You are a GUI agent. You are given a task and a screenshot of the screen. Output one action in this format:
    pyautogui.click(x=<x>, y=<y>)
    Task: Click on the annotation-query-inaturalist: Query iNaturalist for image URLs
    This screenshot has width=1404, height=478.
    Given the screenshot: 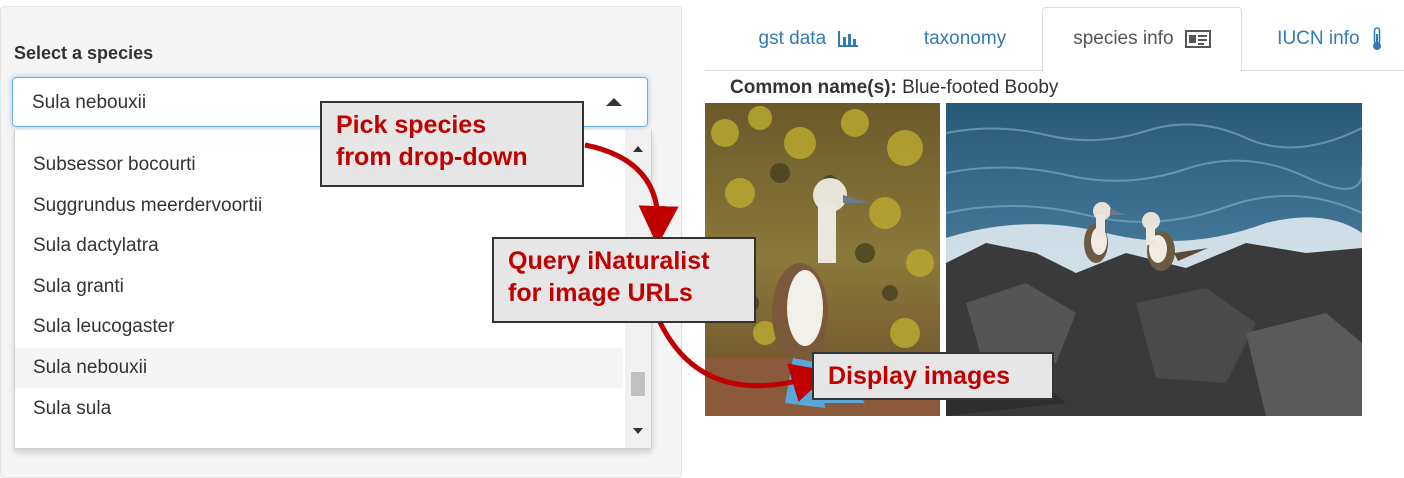 What is the action you would take?
    pyautogui.click(x=624, y=280)
    